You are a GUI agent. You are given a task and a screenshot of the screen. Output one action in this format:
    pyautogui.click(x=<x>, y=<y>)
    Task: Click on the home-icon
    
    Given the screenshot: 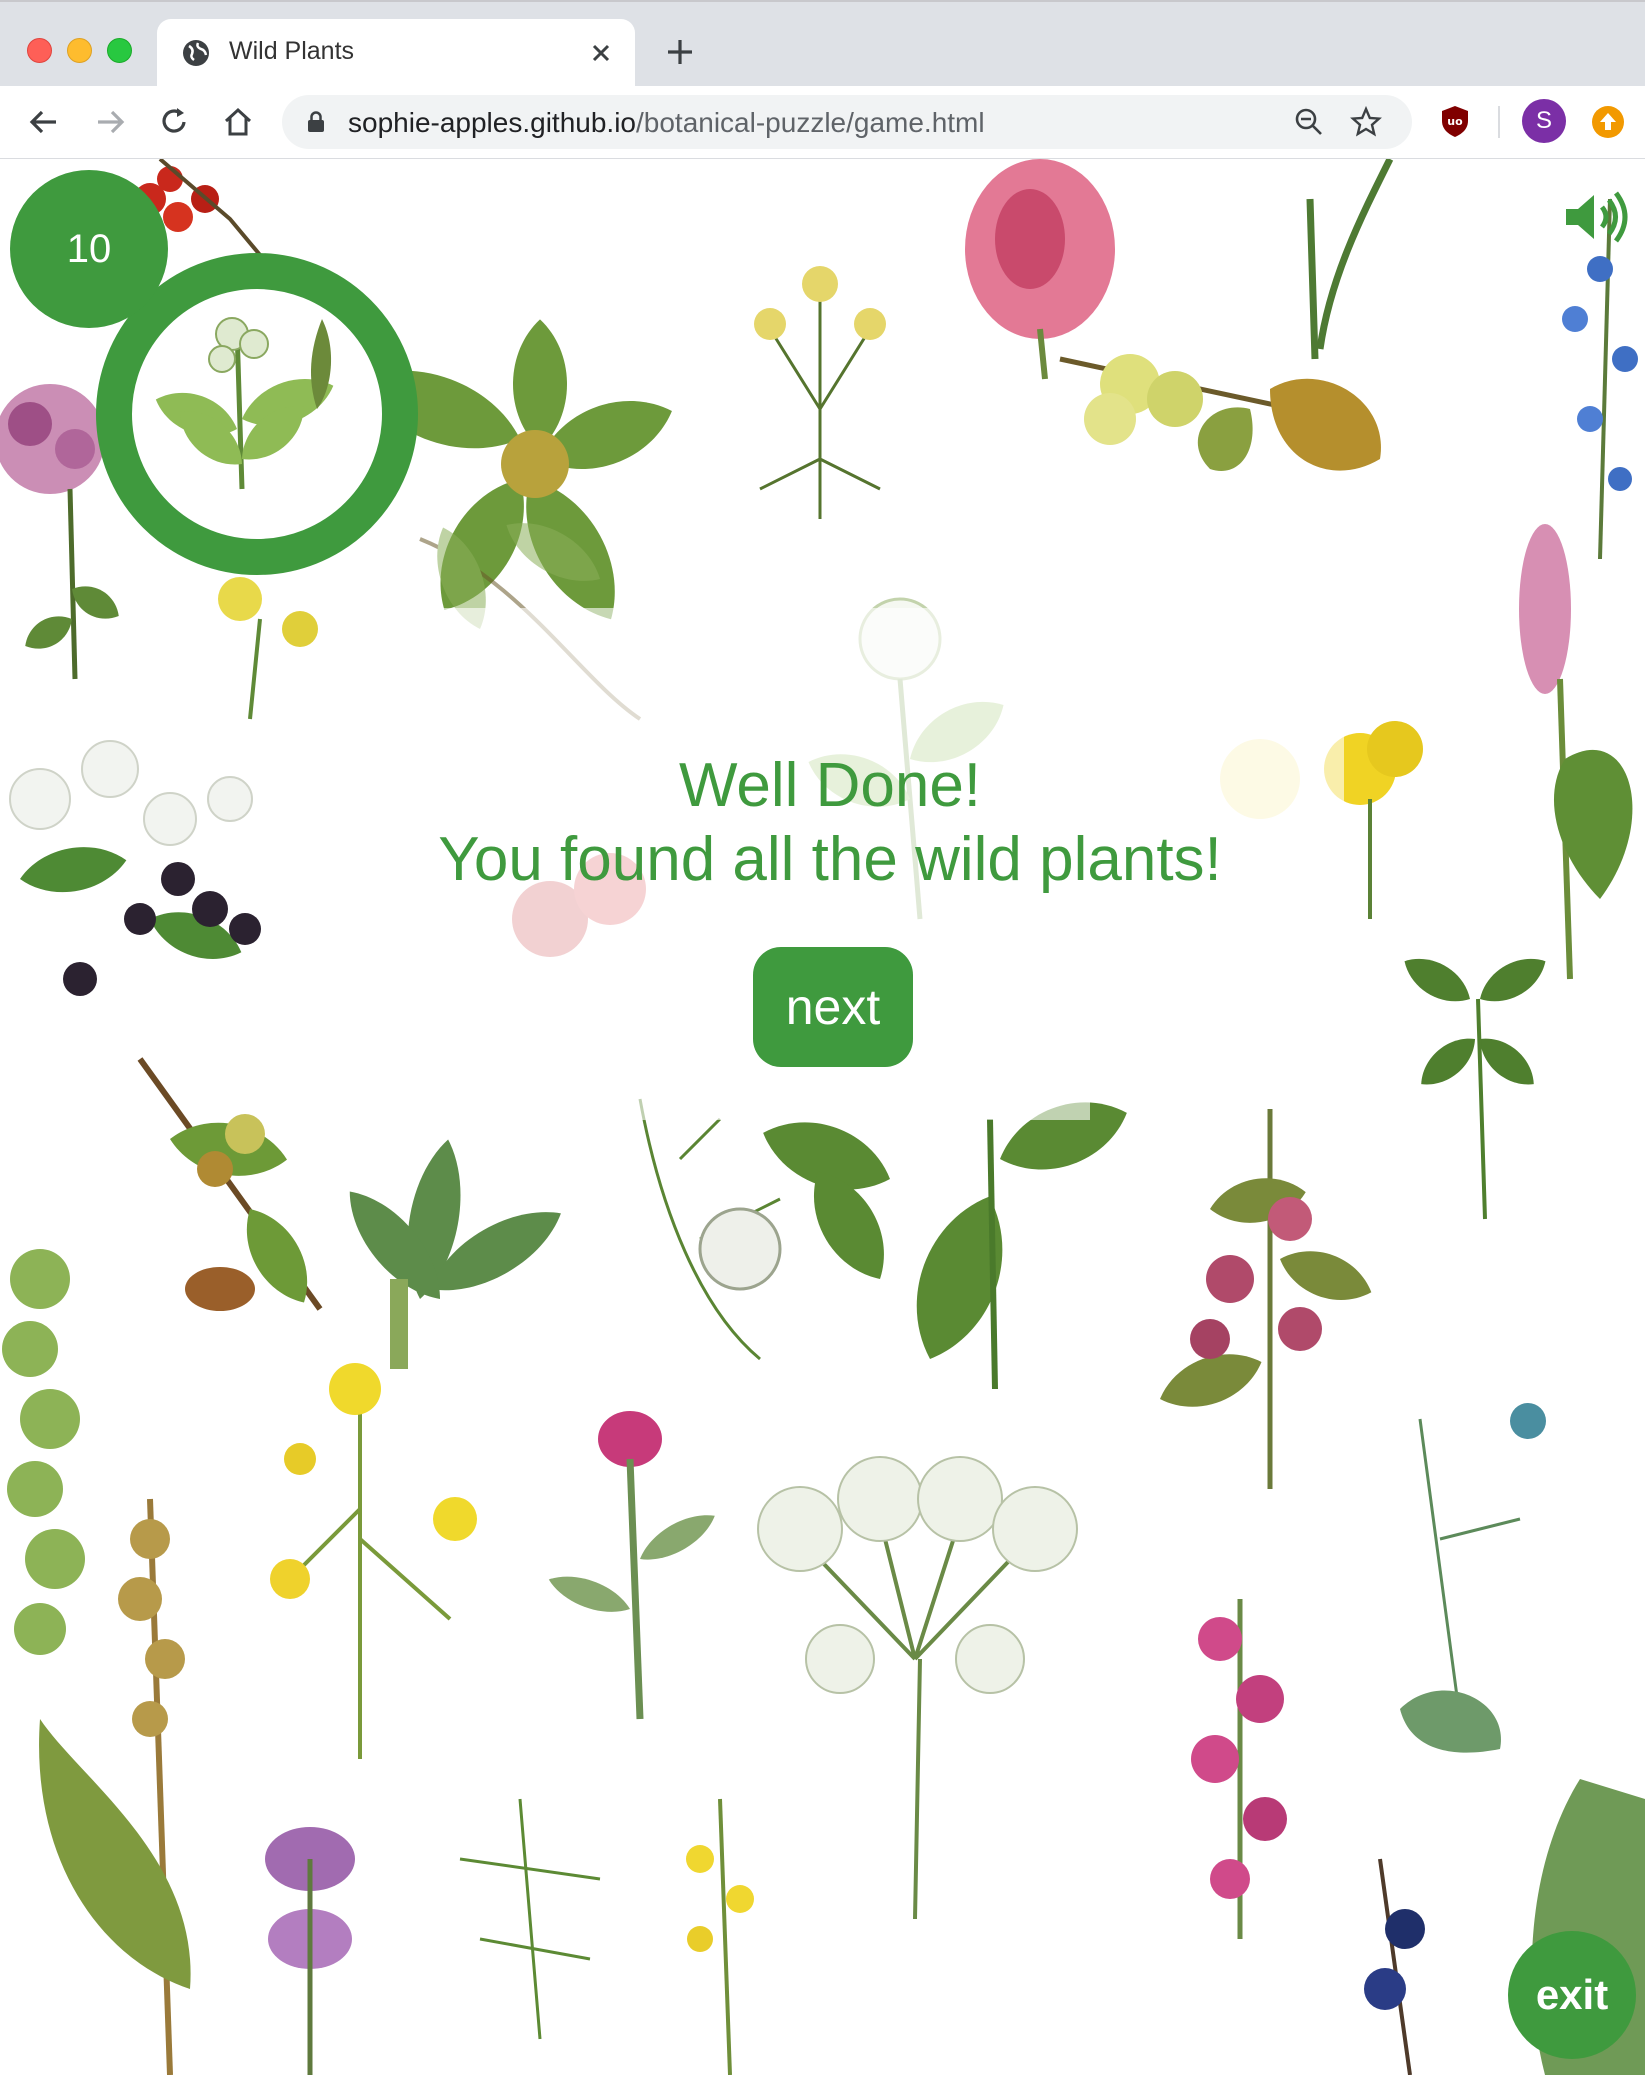 What is the action you would take?
    pyautogui.click(x=238, y=122)
    